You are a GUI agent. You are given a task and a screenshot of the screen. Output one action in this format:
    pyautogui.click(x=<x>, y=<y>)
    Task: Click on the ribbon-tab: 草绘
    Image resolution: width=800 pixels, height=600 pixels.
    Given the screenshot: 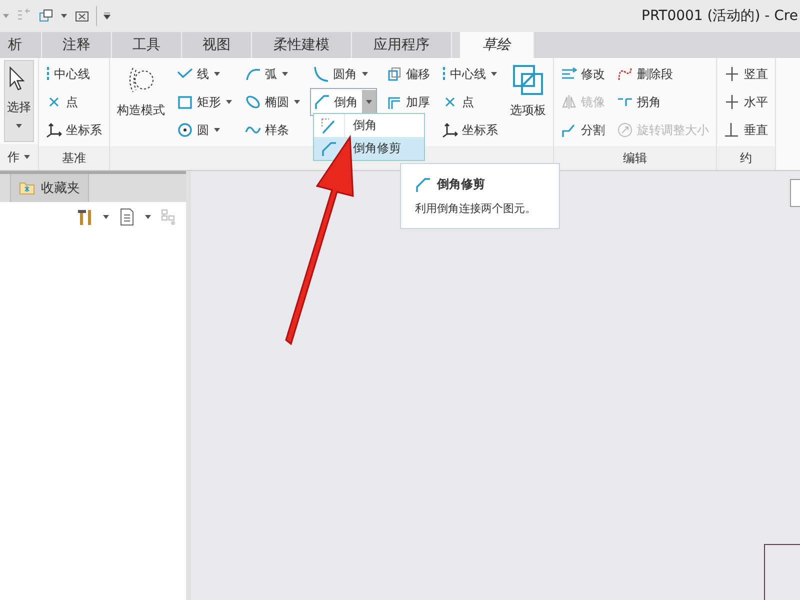 What is the action you would take?
    pyautogui.click(x=497, y=45)
    